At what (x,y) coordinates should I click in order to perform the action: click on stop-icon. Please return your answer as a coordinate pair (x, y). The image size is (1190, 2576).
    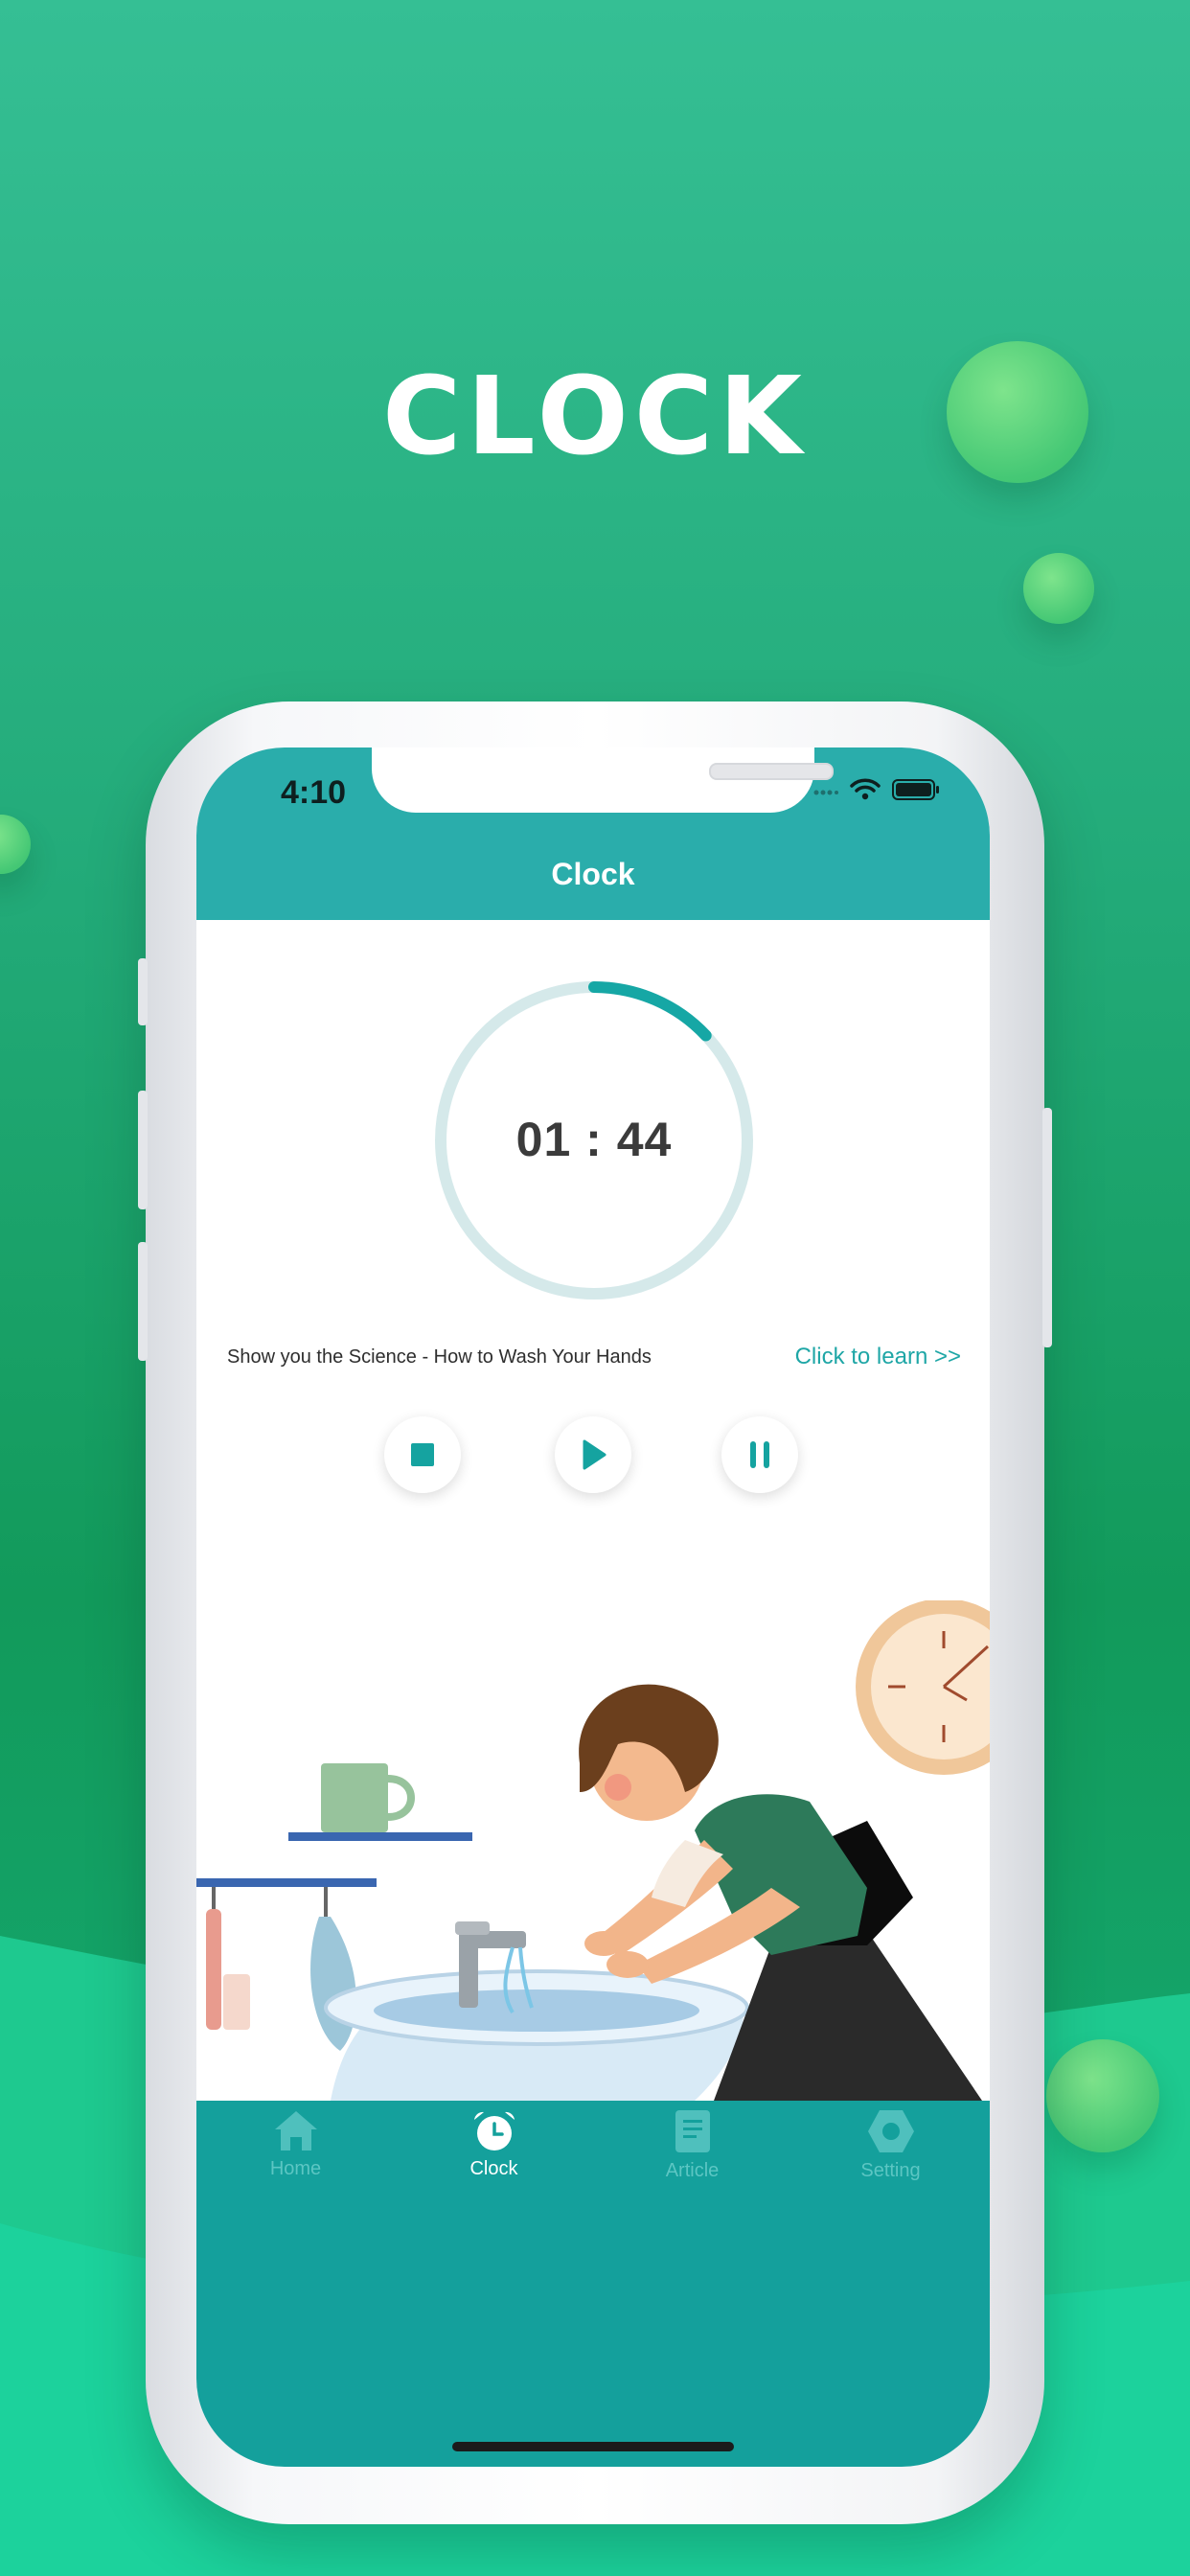
    Looking at the image, I should click on (422, 1454).